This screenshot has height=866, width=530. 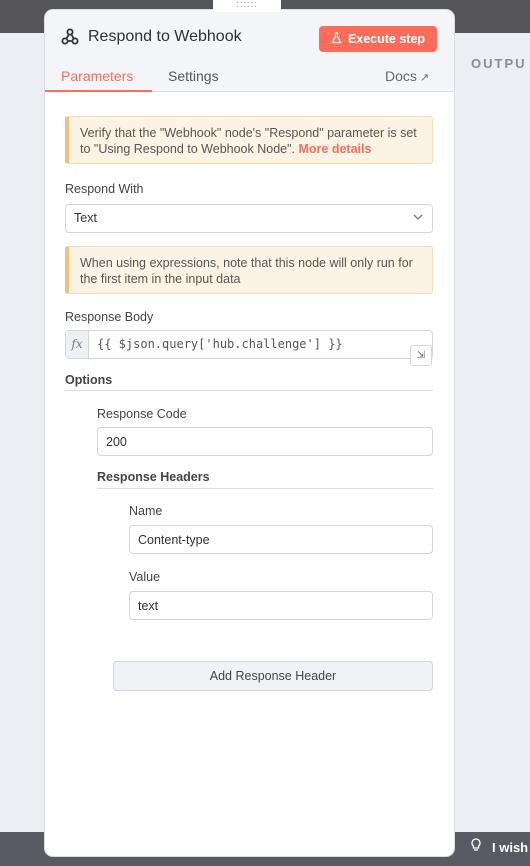 I want to click on node-title-row: Respond to Webhook, so click(x=151, y=37).